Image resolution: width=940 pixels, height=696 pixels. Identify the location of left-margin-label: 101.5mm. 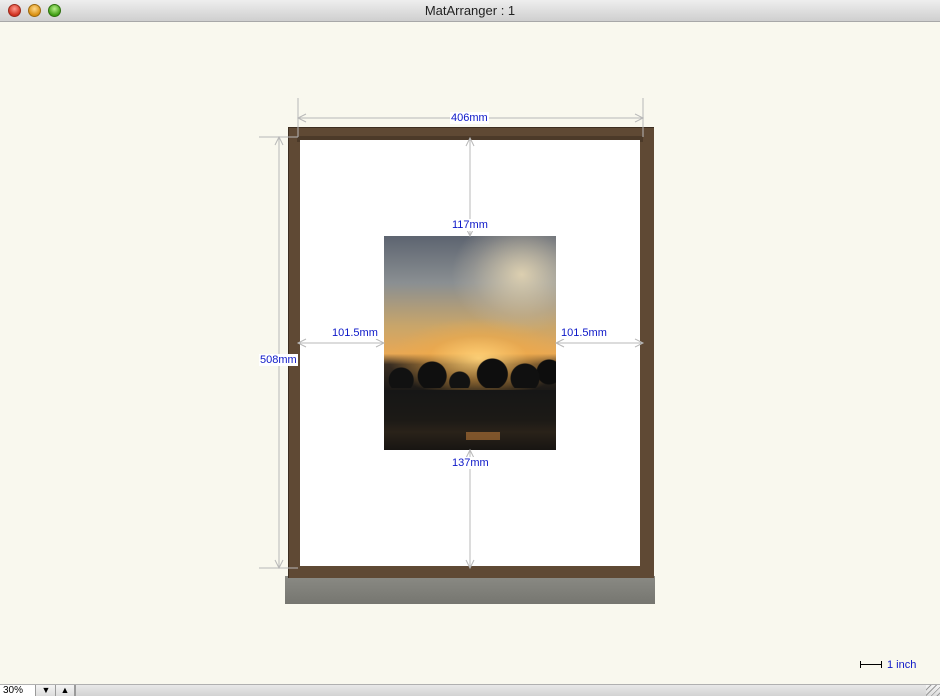
(355, 333).